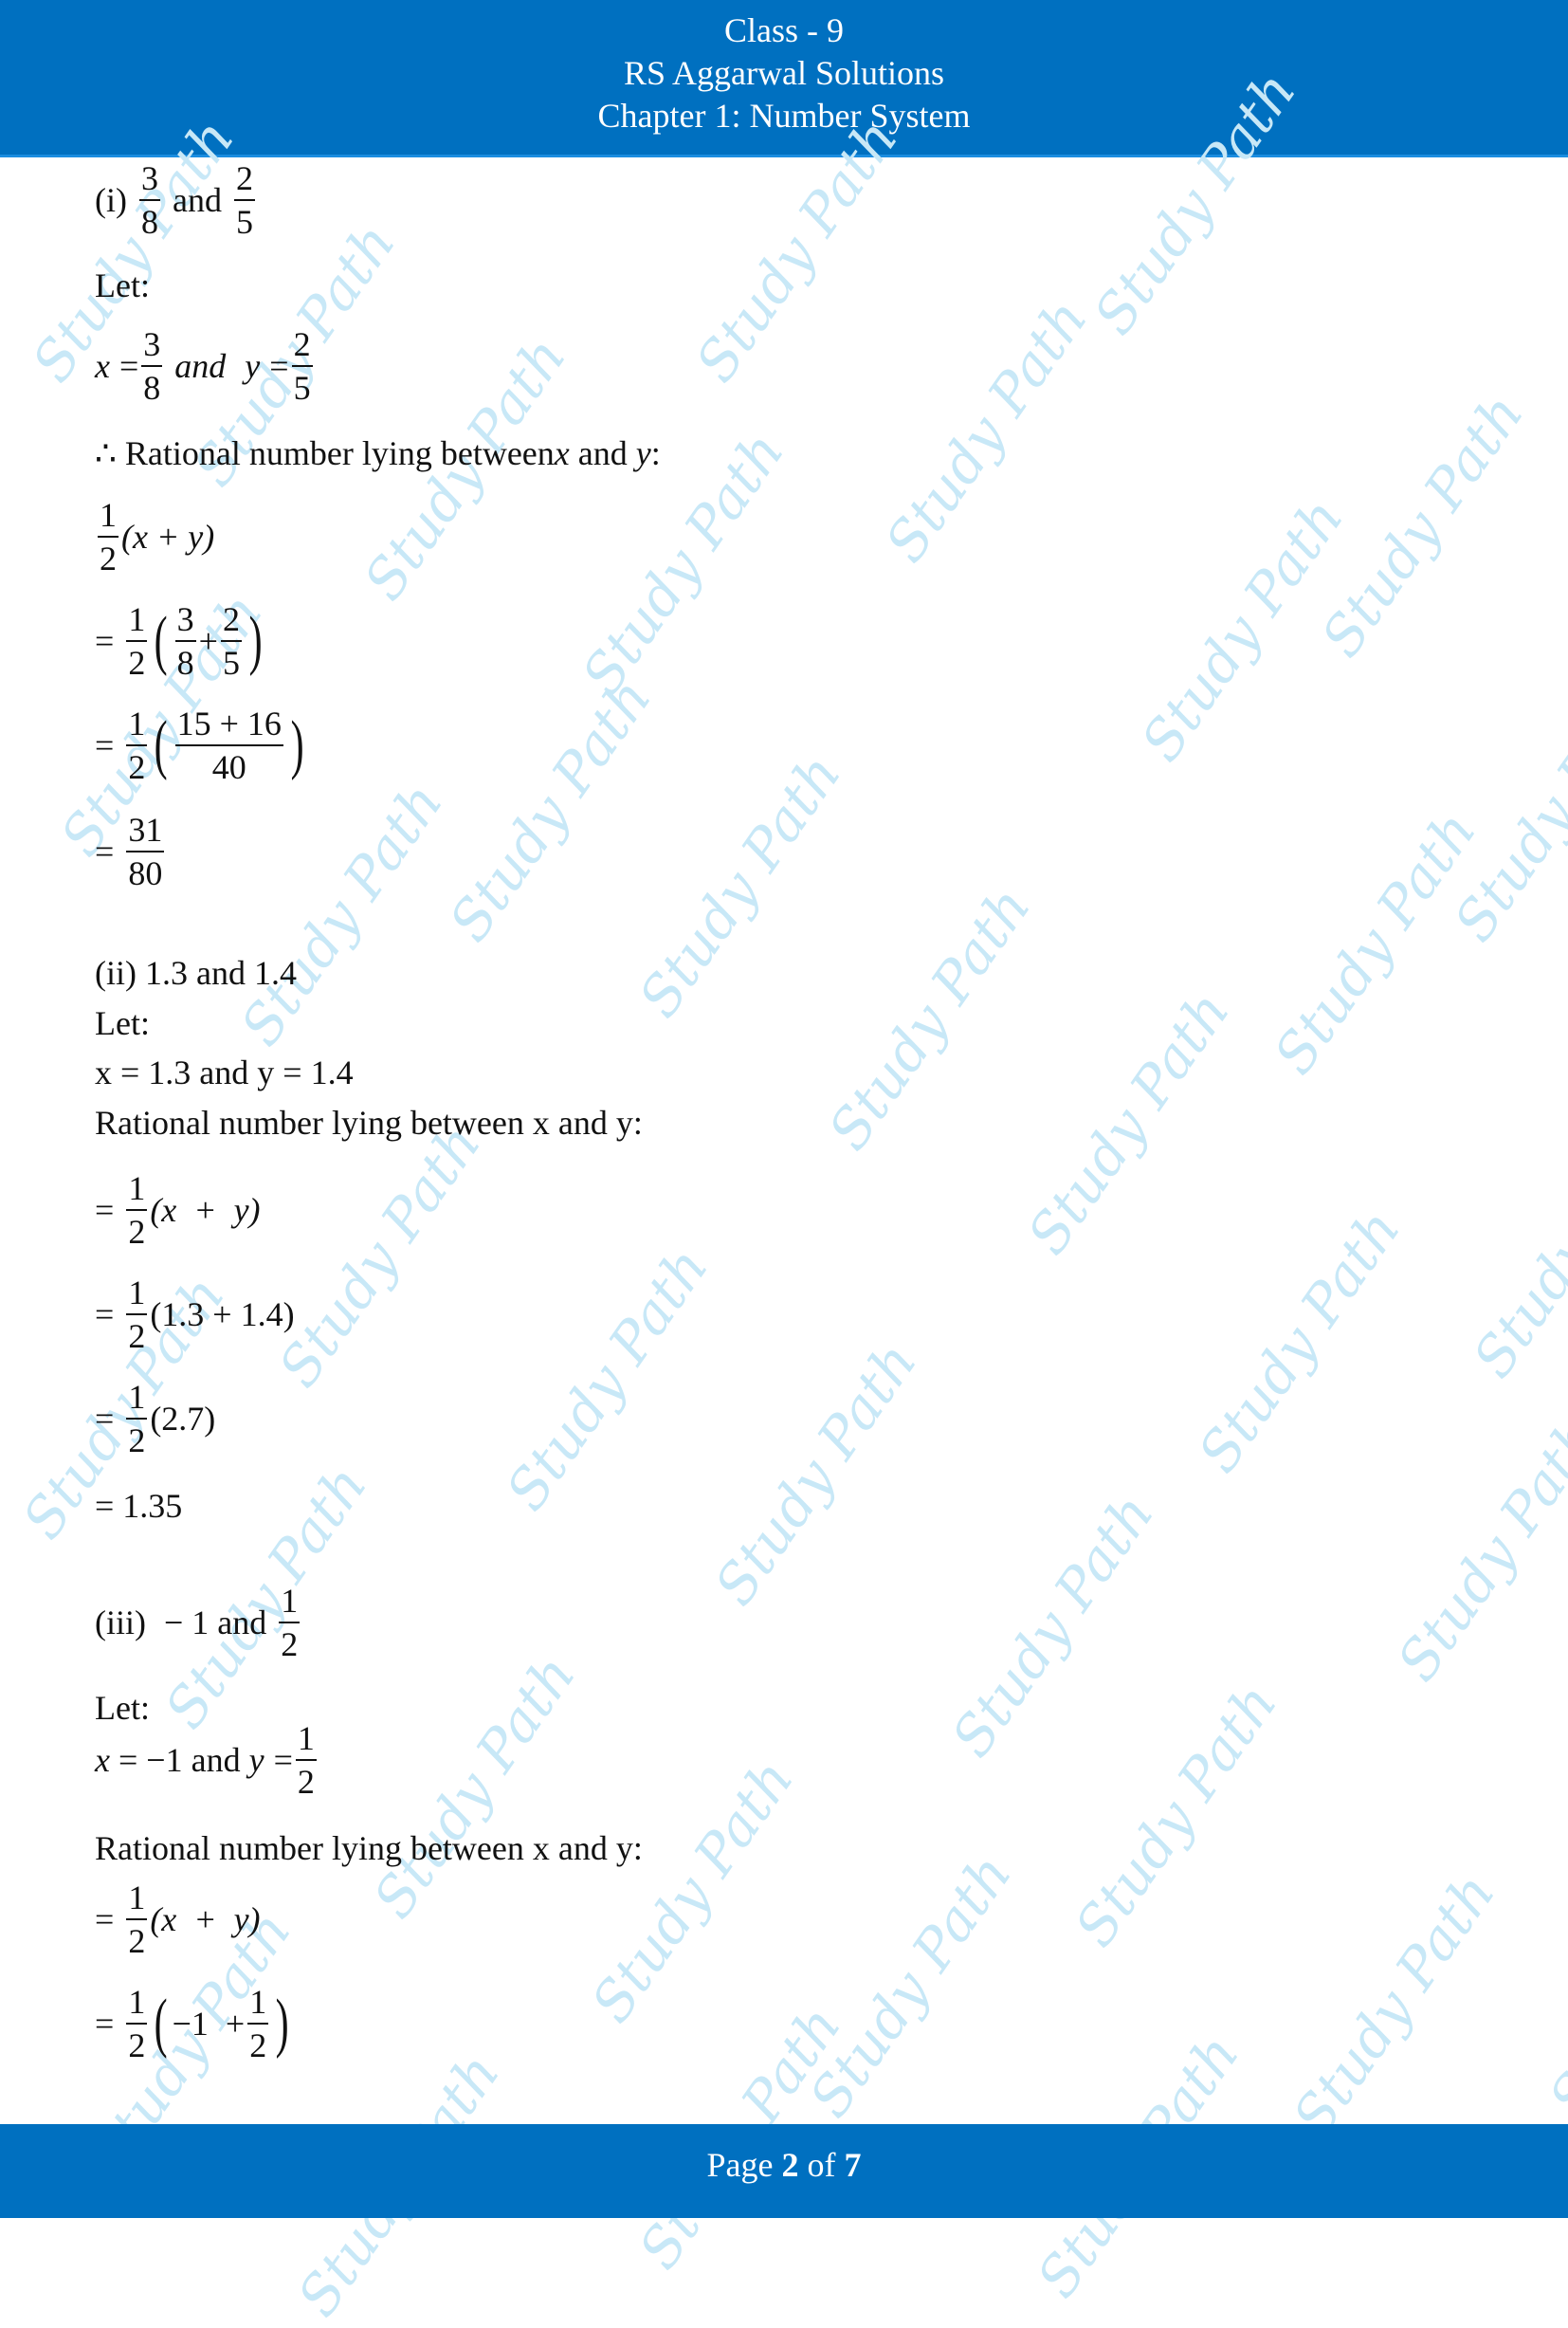 Image resolution: width=1568 pixels, height=2328 pixels. Describe the element at coordinates (145, 851) in the screenshot. I see `fraction: 31 80` at that location.